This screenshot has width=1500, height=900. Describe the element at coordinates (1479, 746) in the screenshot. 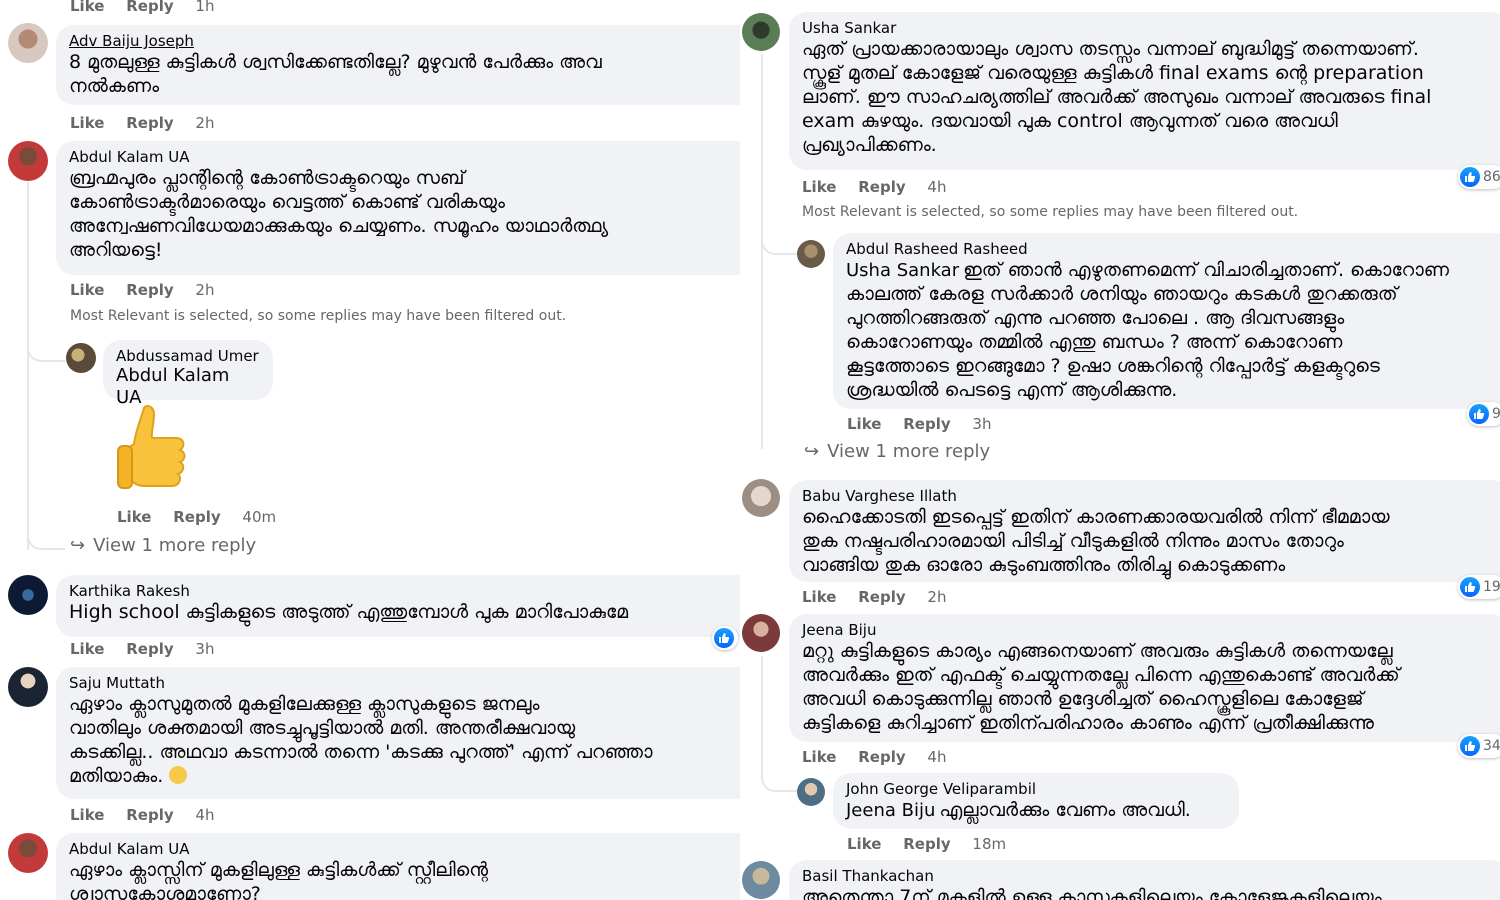

I see `reaction-badge: 34` at that location.